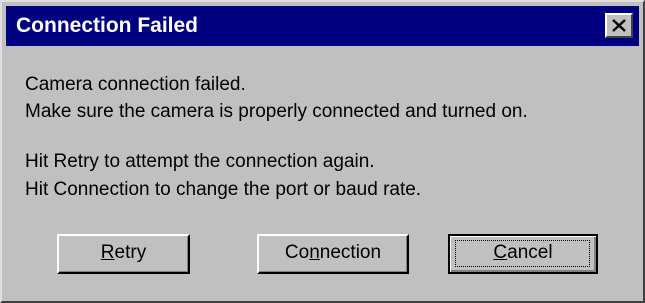  What do you see at coordinates (107, 25) in the screenshot?
I see `dialog-title: Connection Failed` at bounding box center [107, 25].